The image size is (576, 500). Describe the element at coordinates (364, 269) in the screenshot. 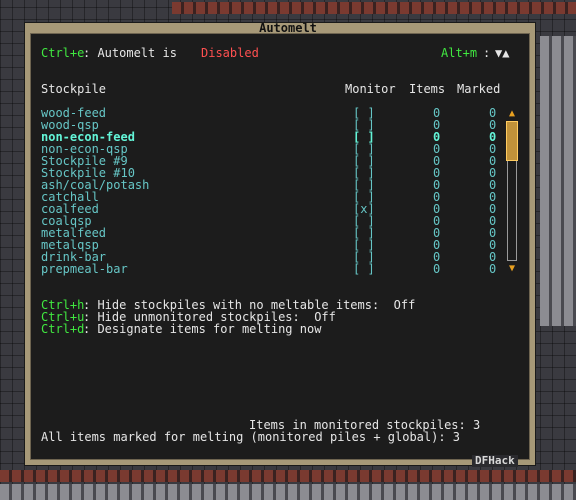

I see `monitor-checkbox: [ ]` at that location.